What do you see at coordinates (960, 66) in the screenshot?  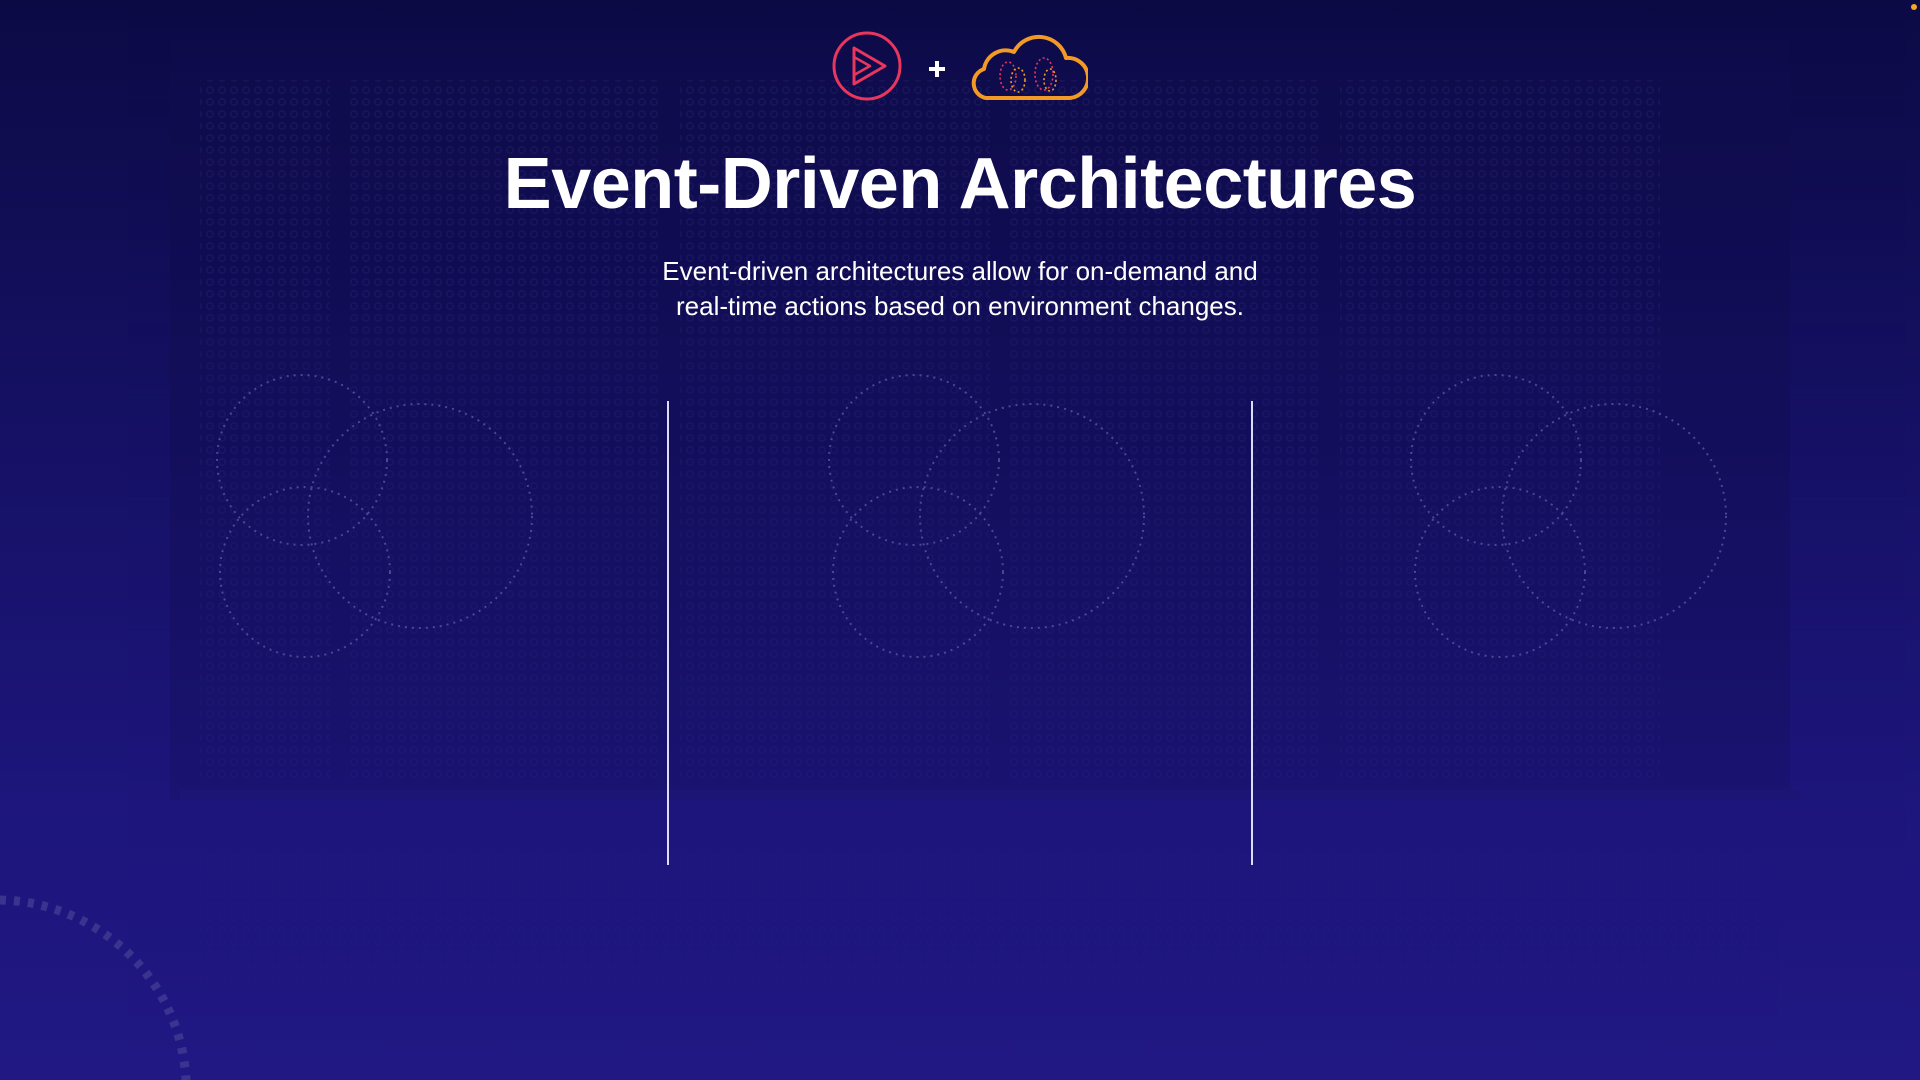 I see `logo-row` at bounding box center [960, 66].